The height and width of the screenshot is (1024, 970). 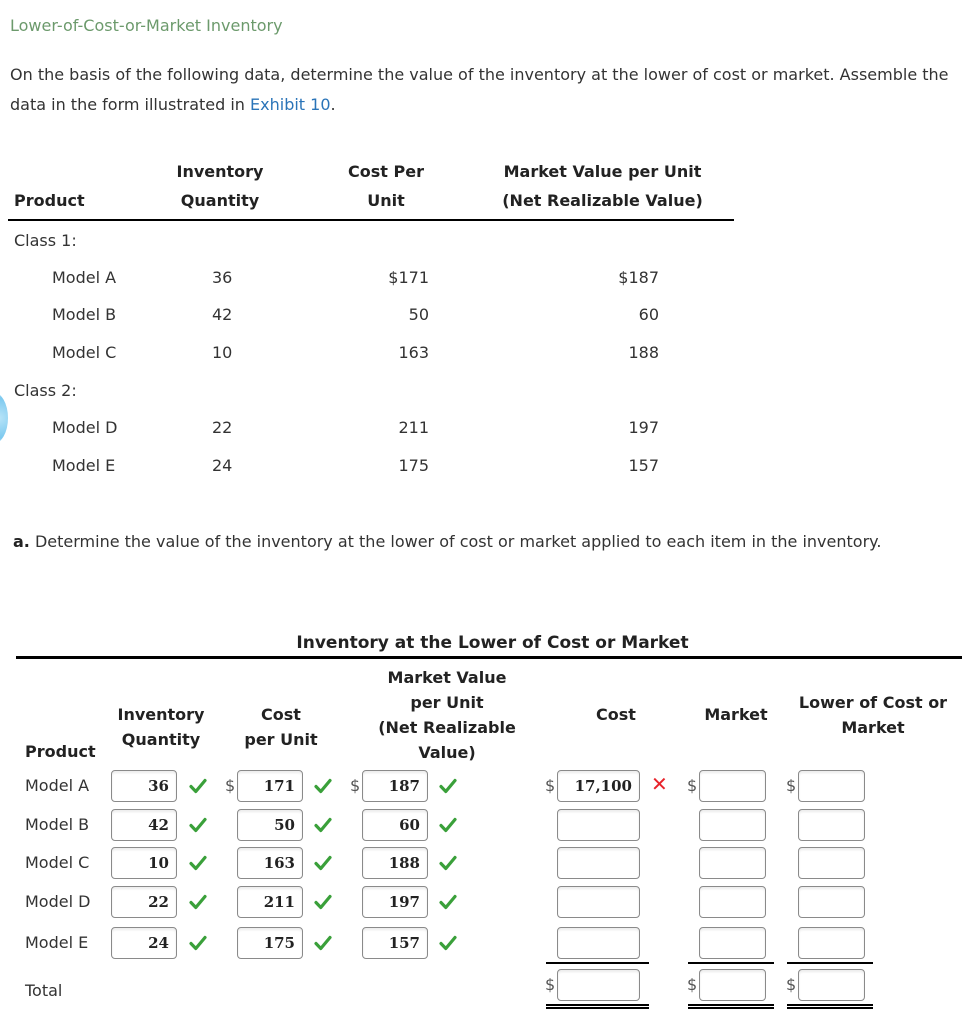 I want to click on col-header-cost-line1: Cost Per, so click(x=386, y=171).